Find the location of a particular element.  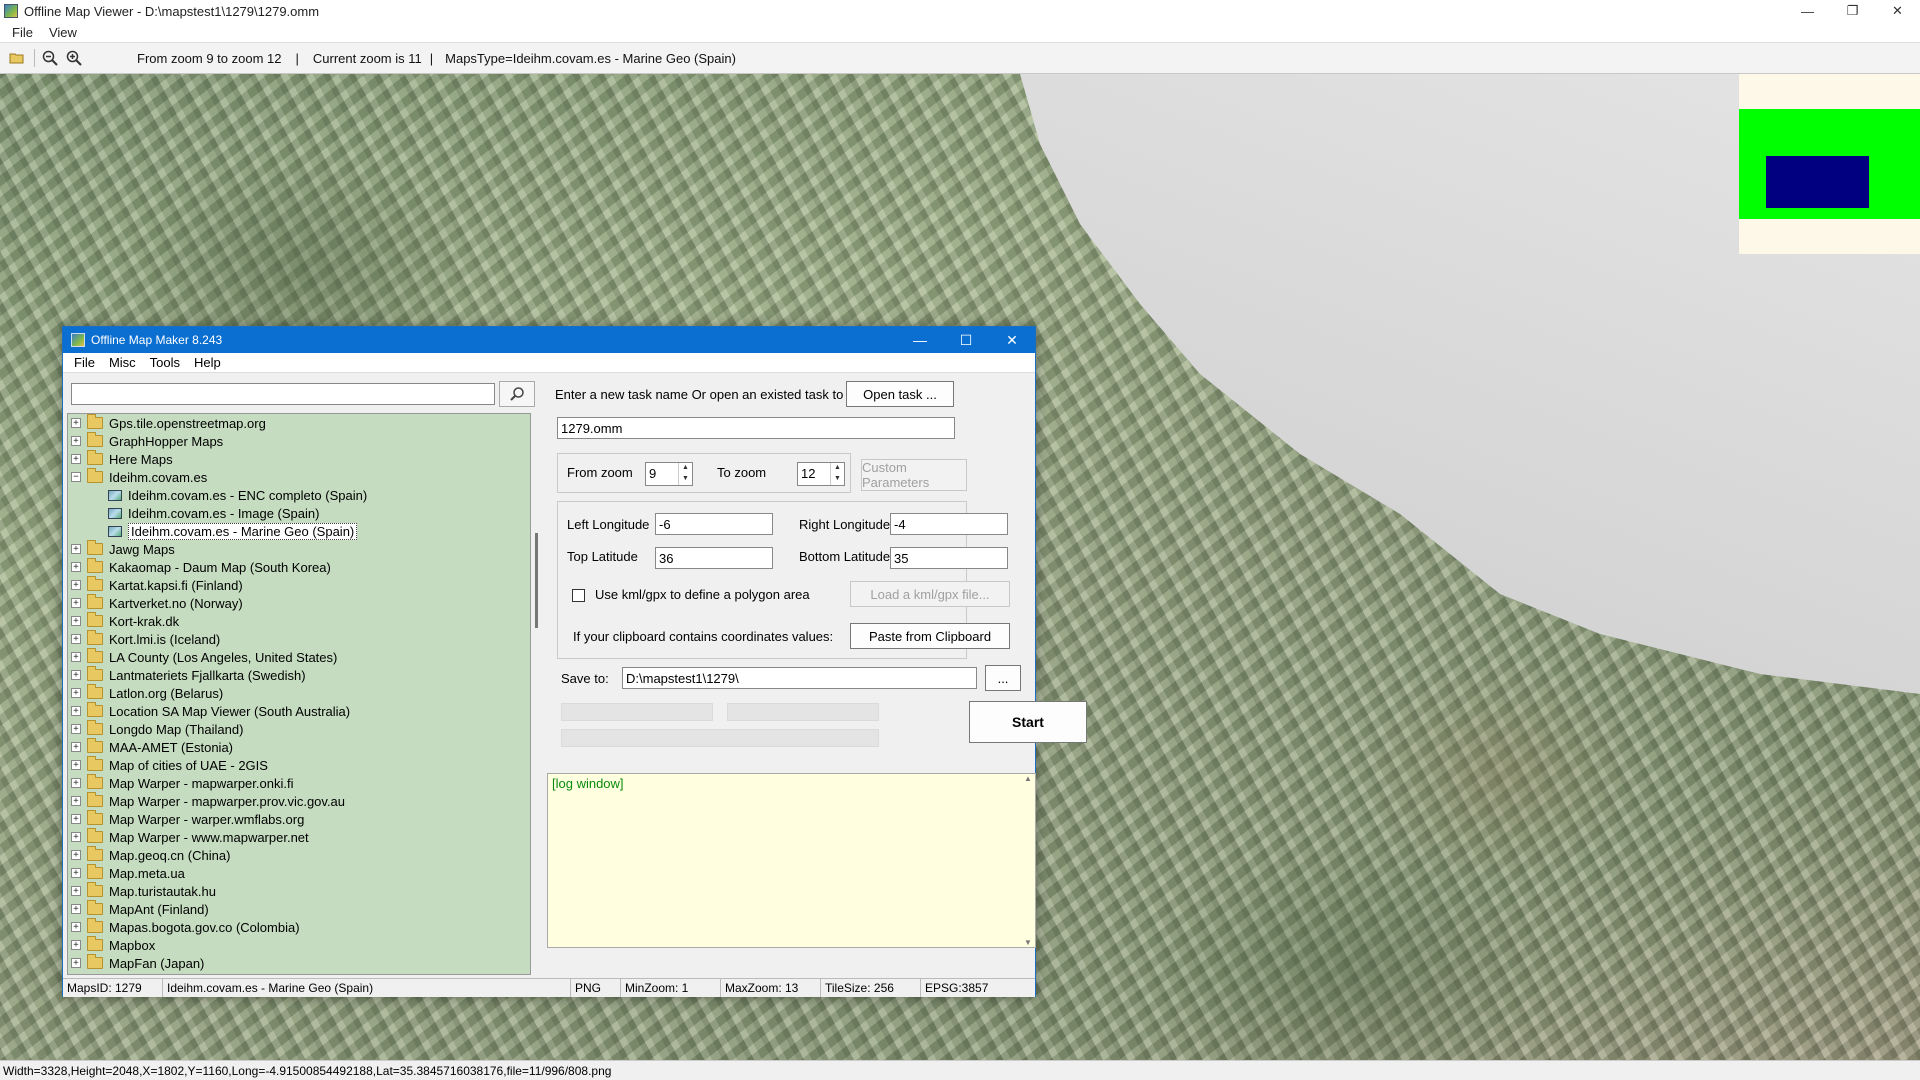

tree-folder-item: + Longdo Map (Thailand) is located at coordinates (299, 729).